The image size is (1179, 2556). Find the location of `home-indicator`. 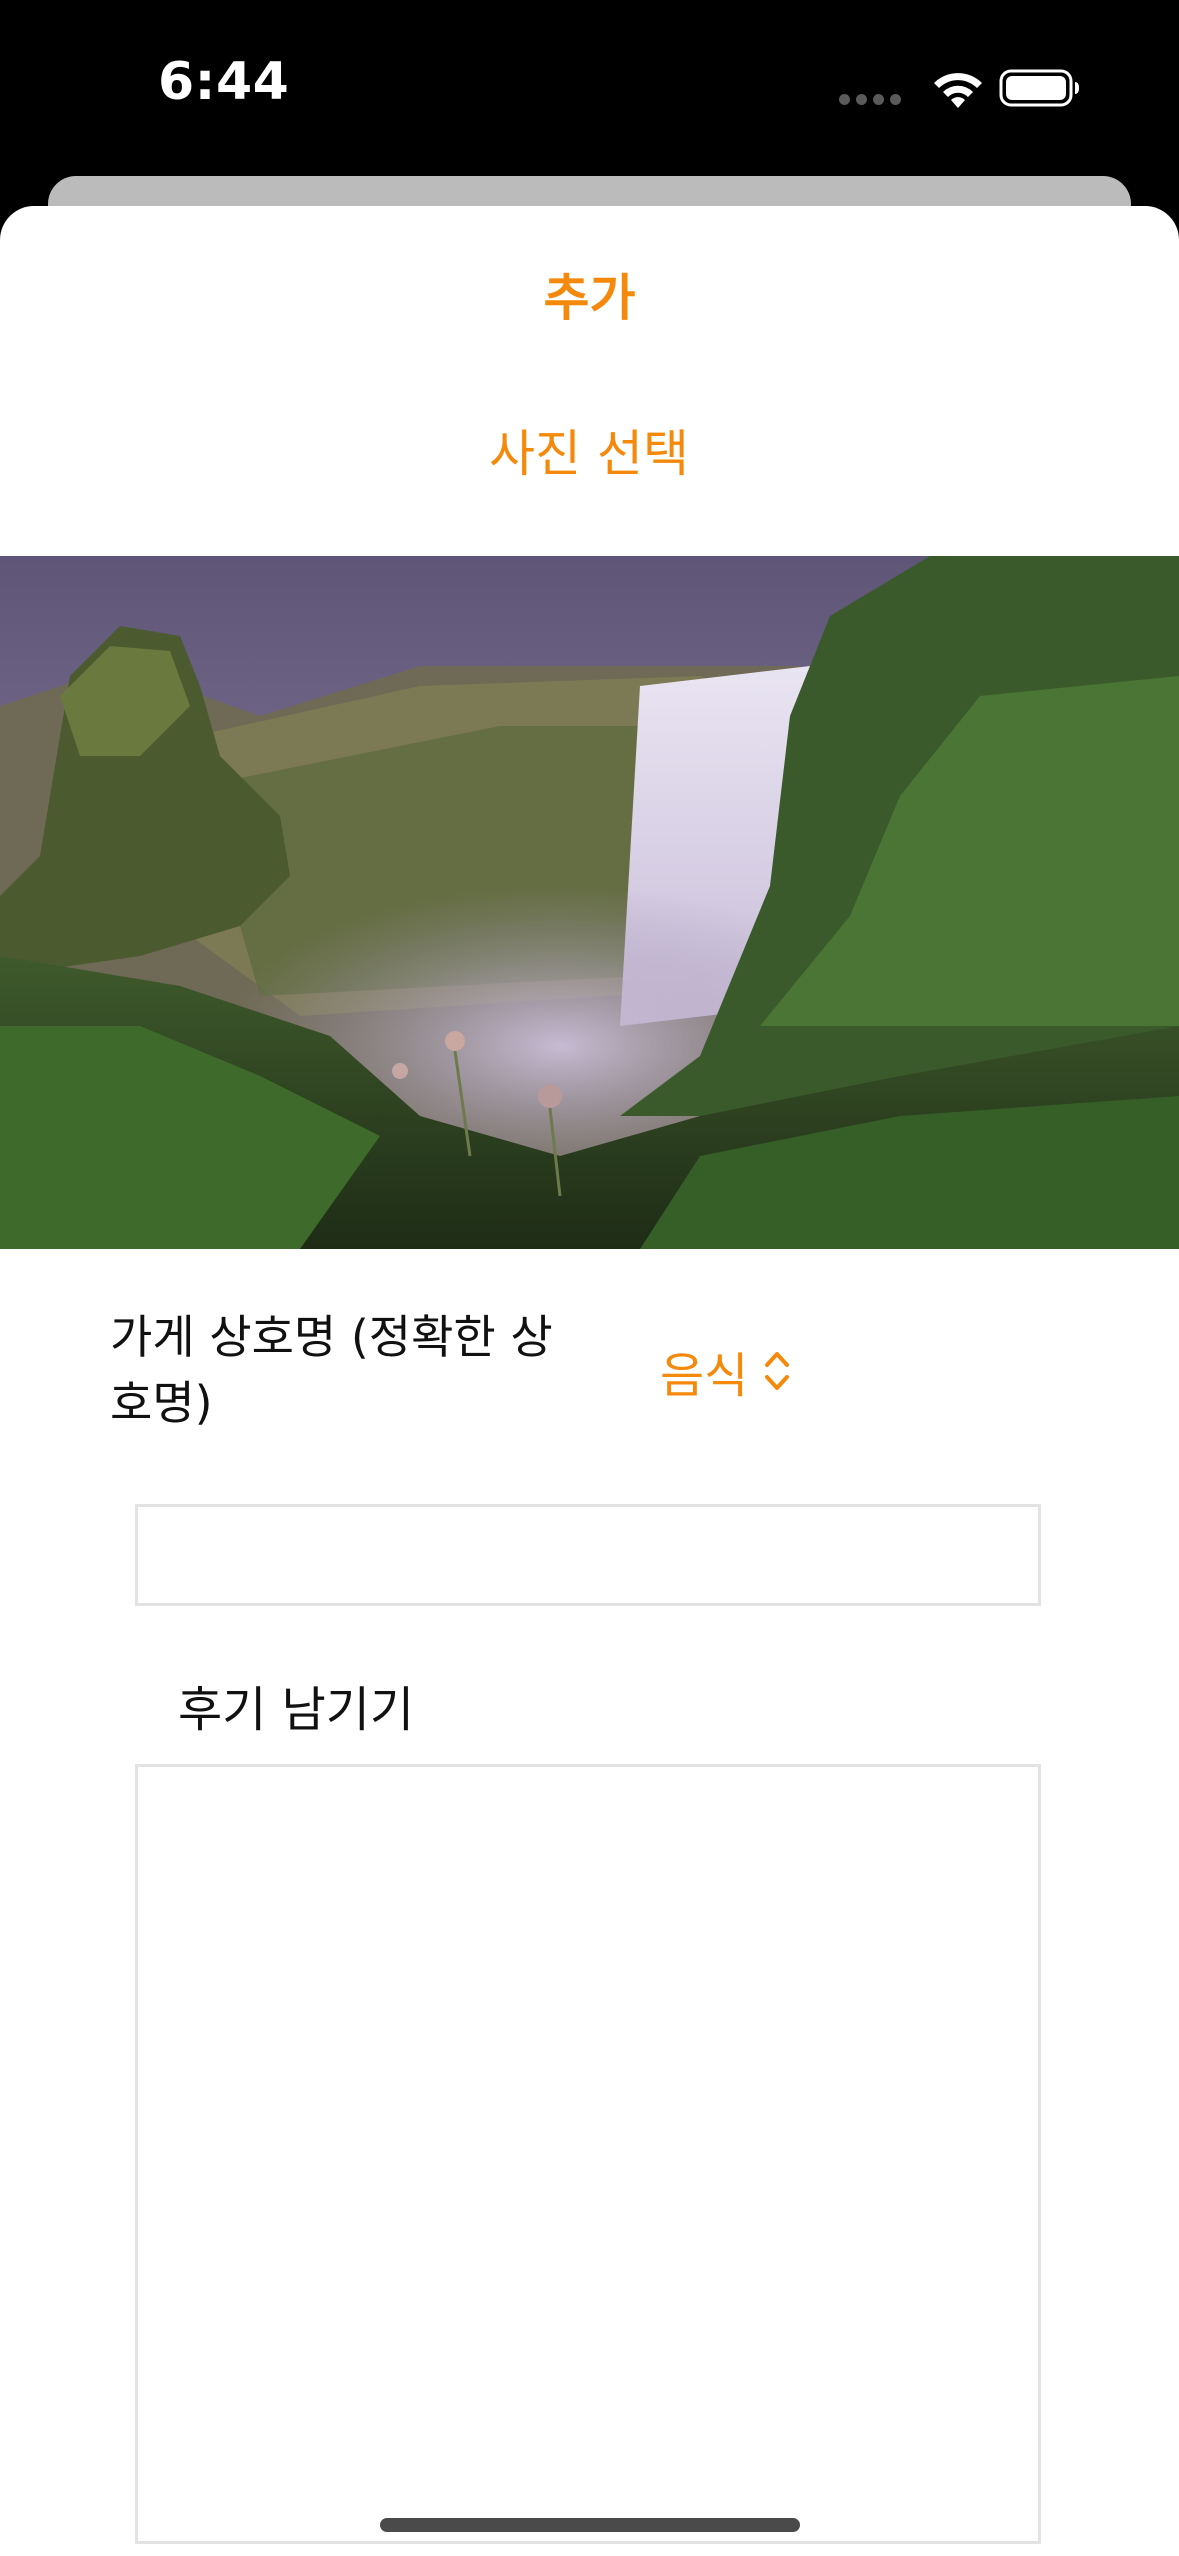

home-indicator is located at coordinates (590, 2525).